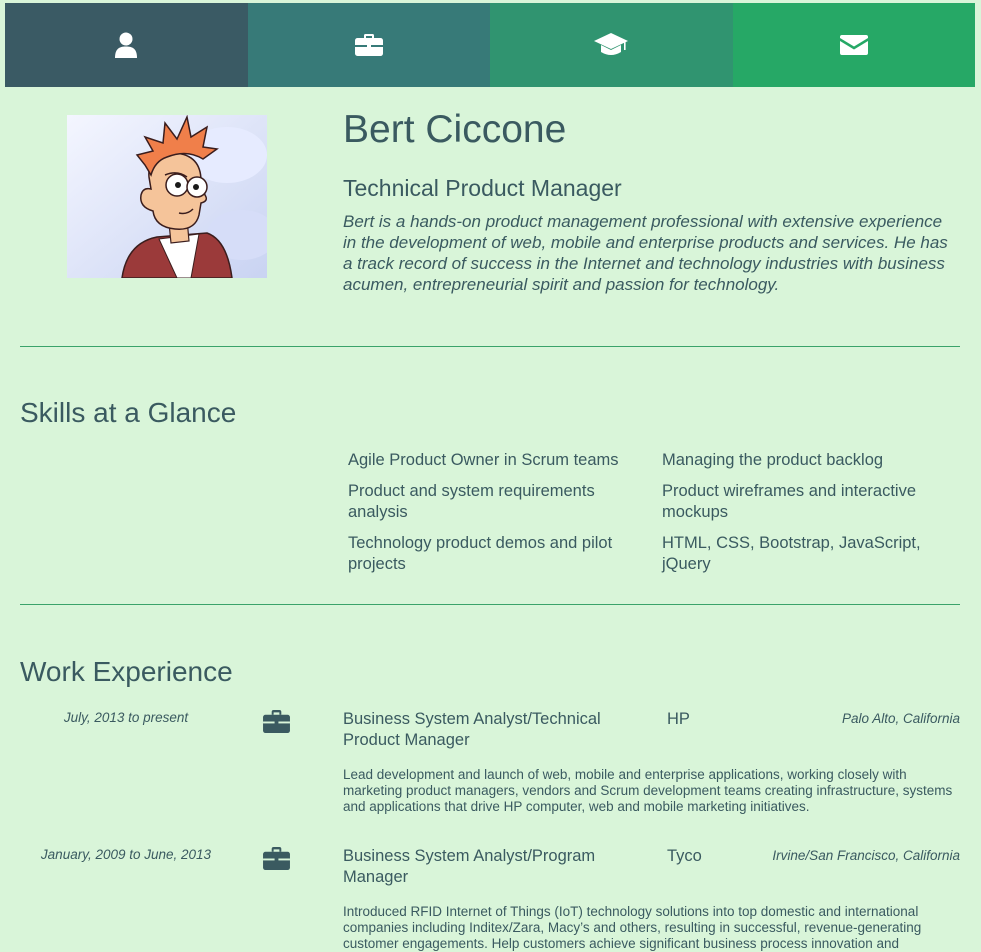 The image size is (981, 952). I want to click on job-company: HP, so click(678, 719).